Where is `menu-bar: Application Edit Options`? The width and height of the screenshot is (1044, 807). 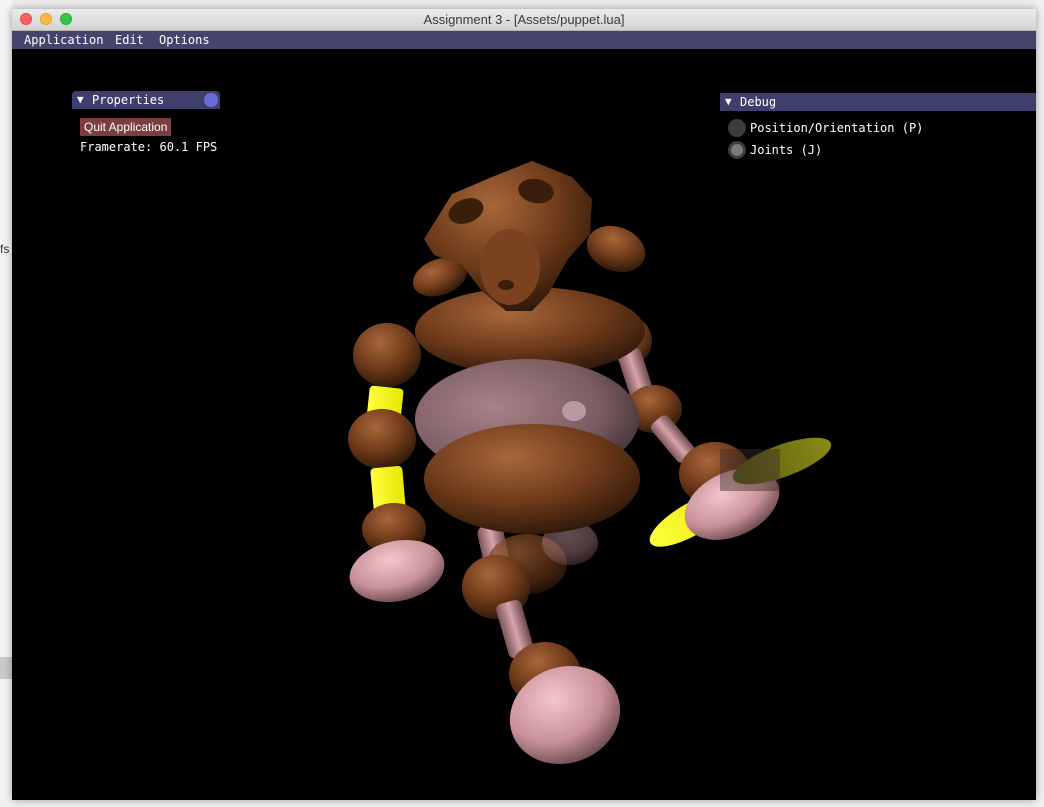 menu-bar: Application Edit Options is located at coordinates (524, 40).